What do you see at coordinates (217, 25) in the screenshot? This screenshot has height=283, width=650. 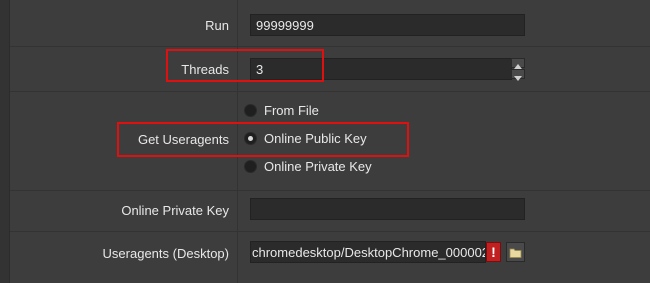 I see `run-label: Run` at bounding box center [217, 25].